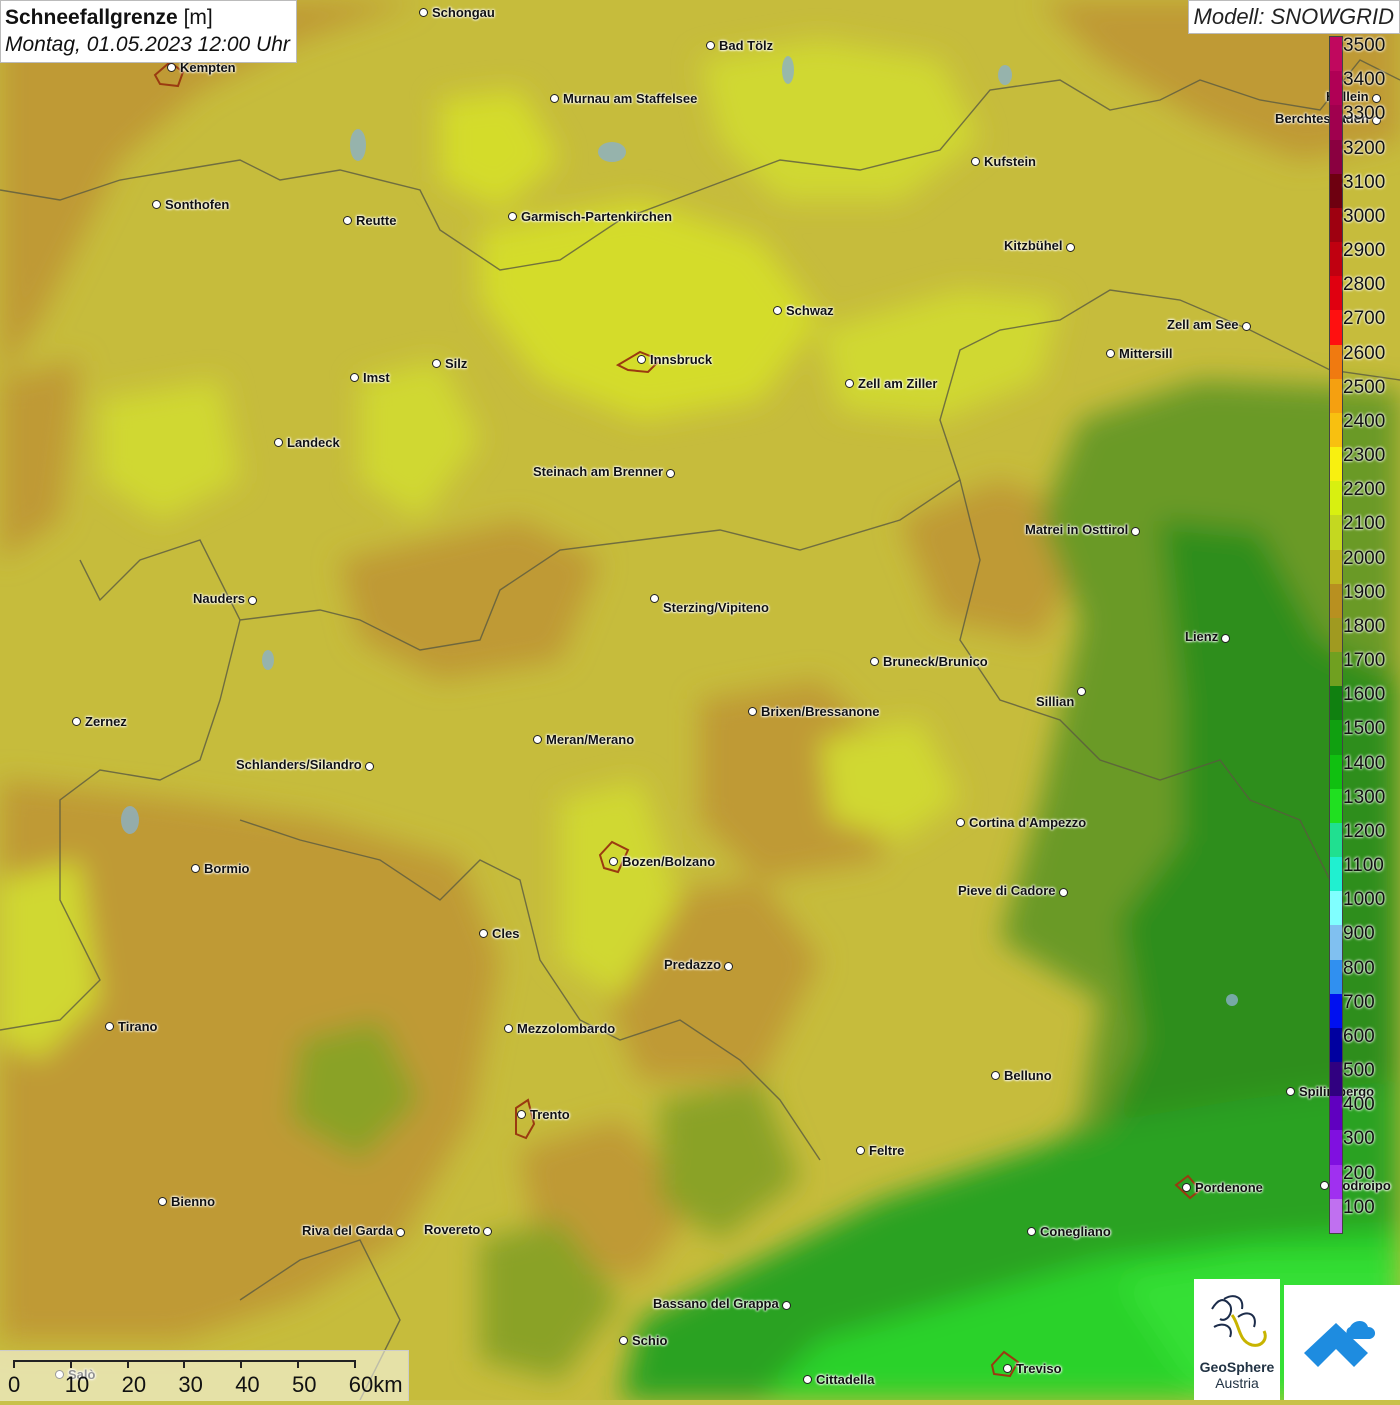  I want to click on city-label: Conegliano, so click(1075, 1231).